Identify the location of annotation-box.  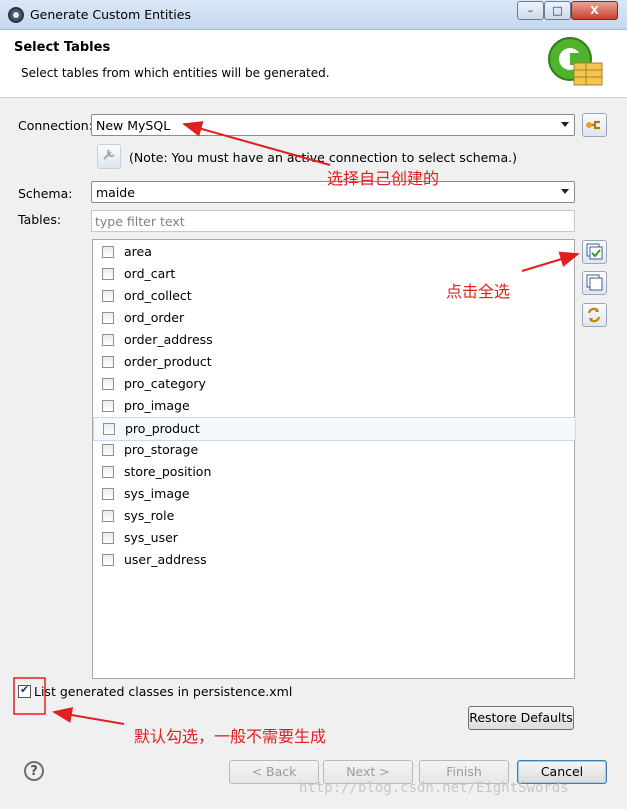
(29, 696).